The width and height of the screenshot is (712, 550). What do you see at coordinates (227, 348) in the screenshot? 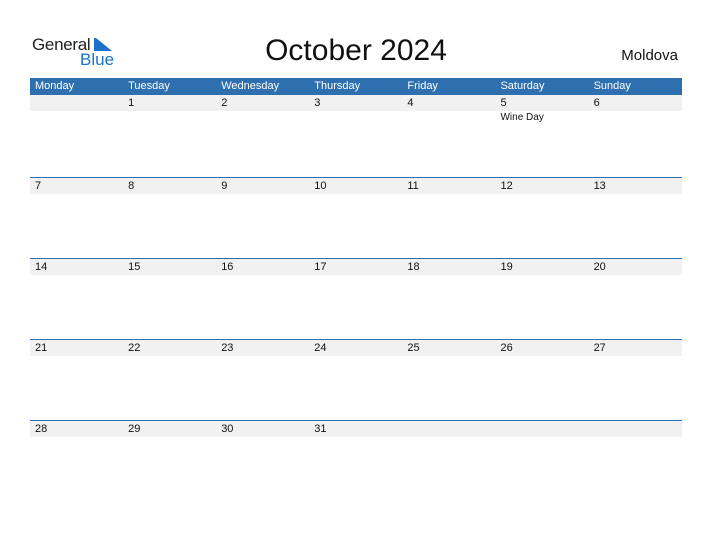
I see `day-number: 23` at bounding box center [227, 348].